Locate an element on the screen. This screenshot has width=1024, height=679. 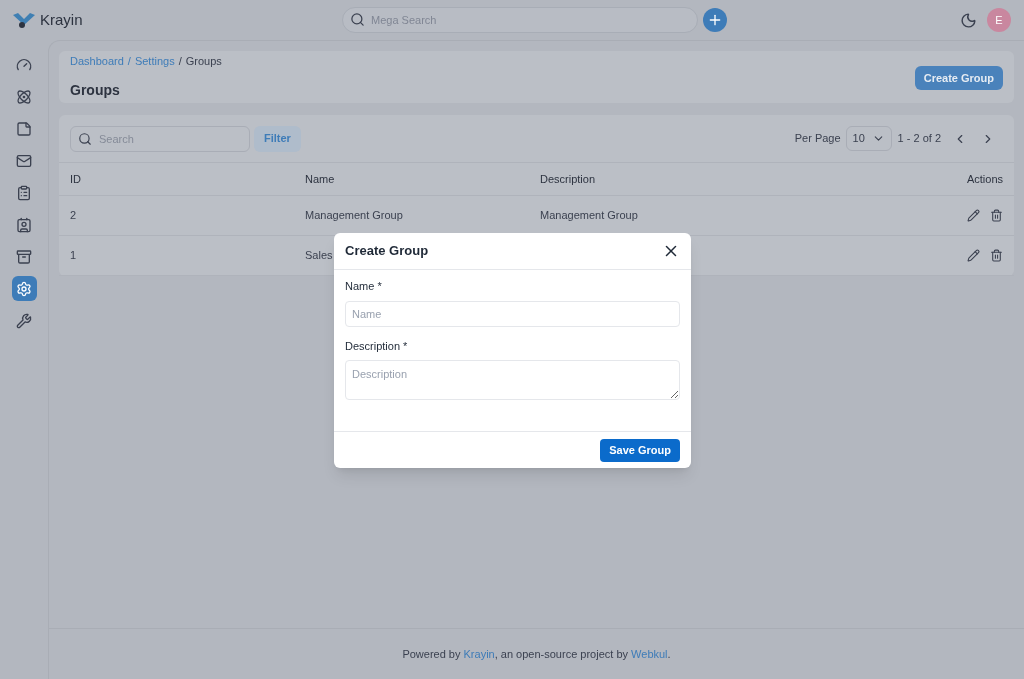
name-field: Name is located at coordinates (512, 313).